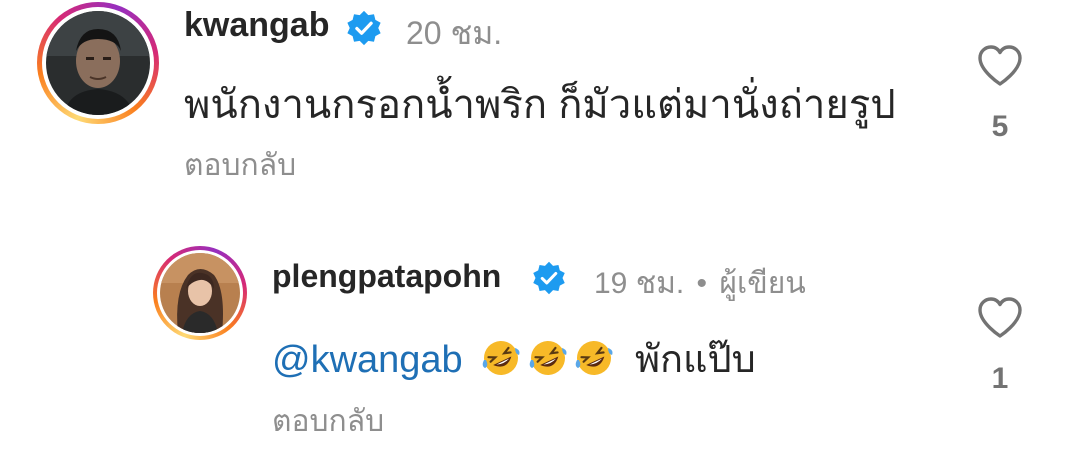 The image size is (1073, 463). What do you see at coordinates (256, 25) in the screenshot?
I see `comment-username: kwangab` at bounding box center [256, 25].